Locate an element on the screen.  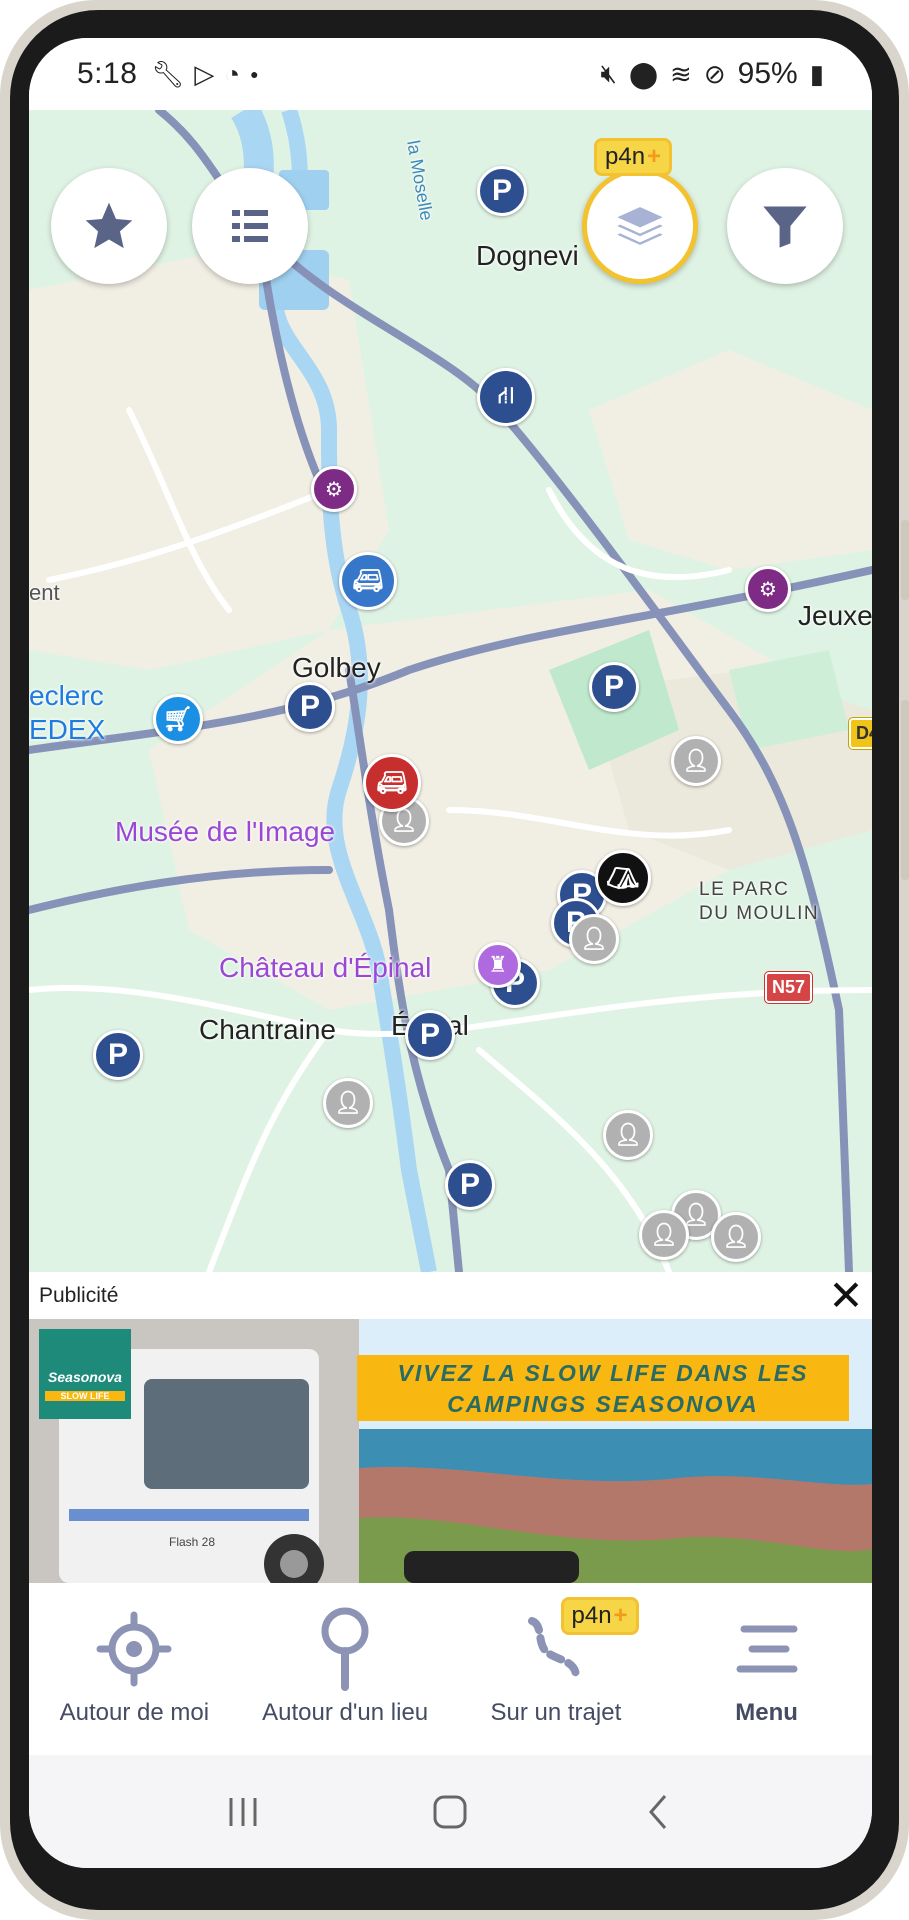
assistant-icon: ◔ is located at coordinates (232, 73).